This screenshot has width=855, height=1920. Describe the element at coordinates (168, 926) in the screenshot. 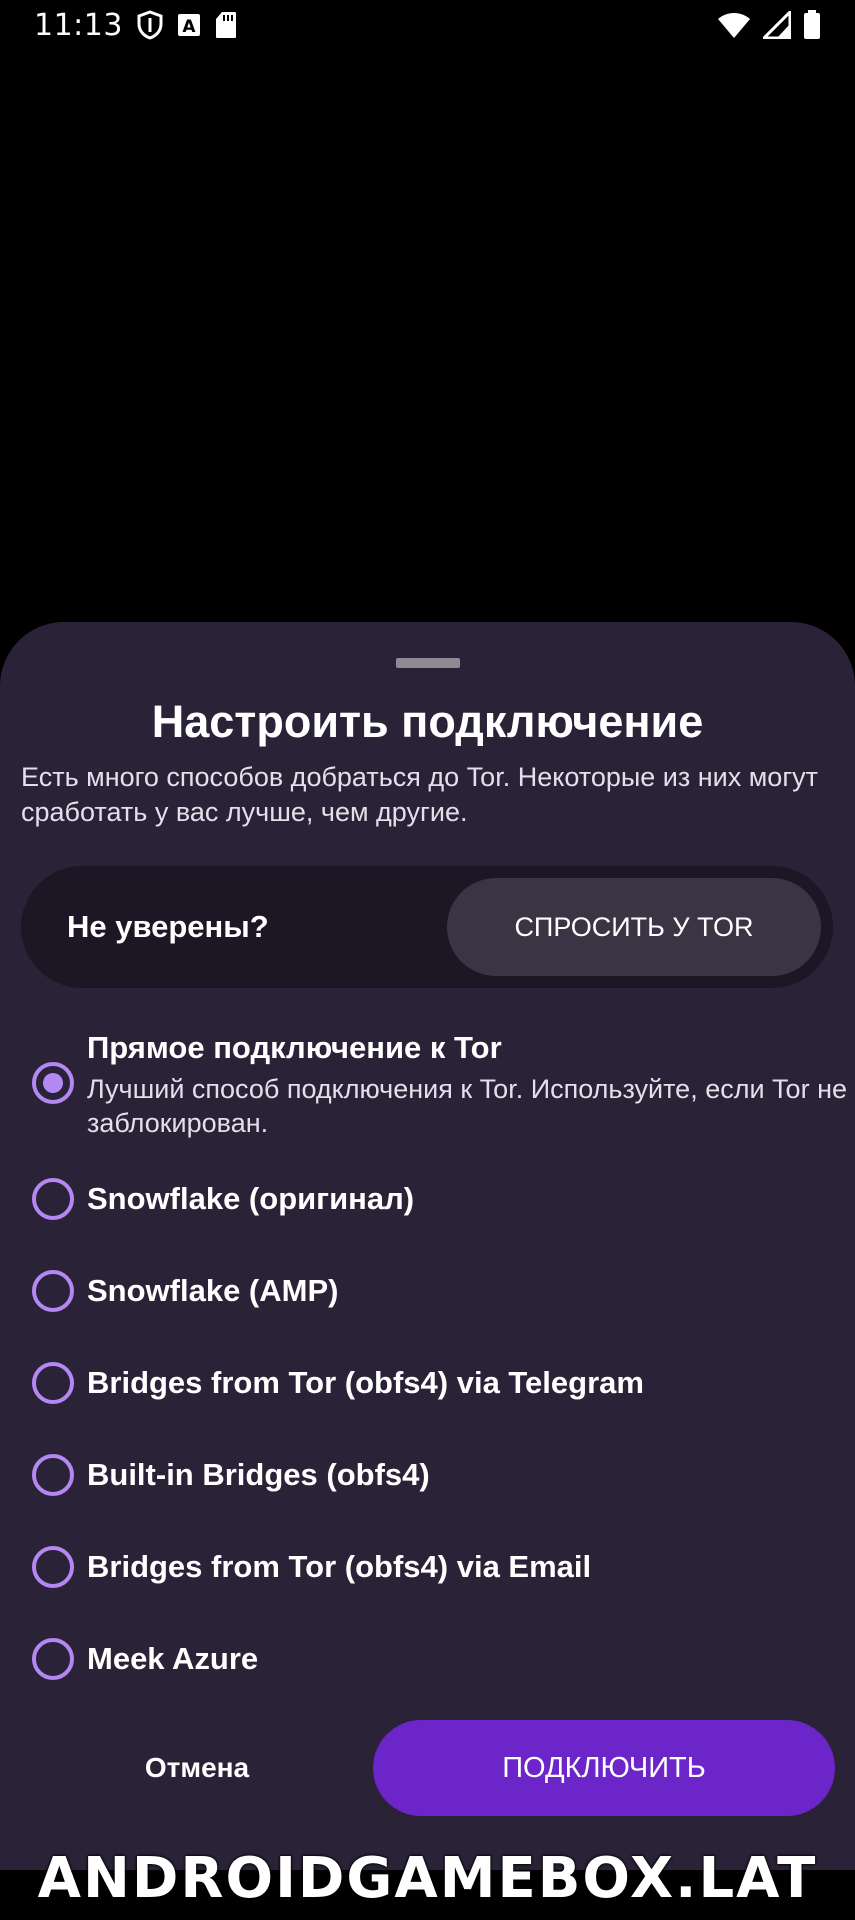

I see `unsure-label: Не уверены?` at that location.